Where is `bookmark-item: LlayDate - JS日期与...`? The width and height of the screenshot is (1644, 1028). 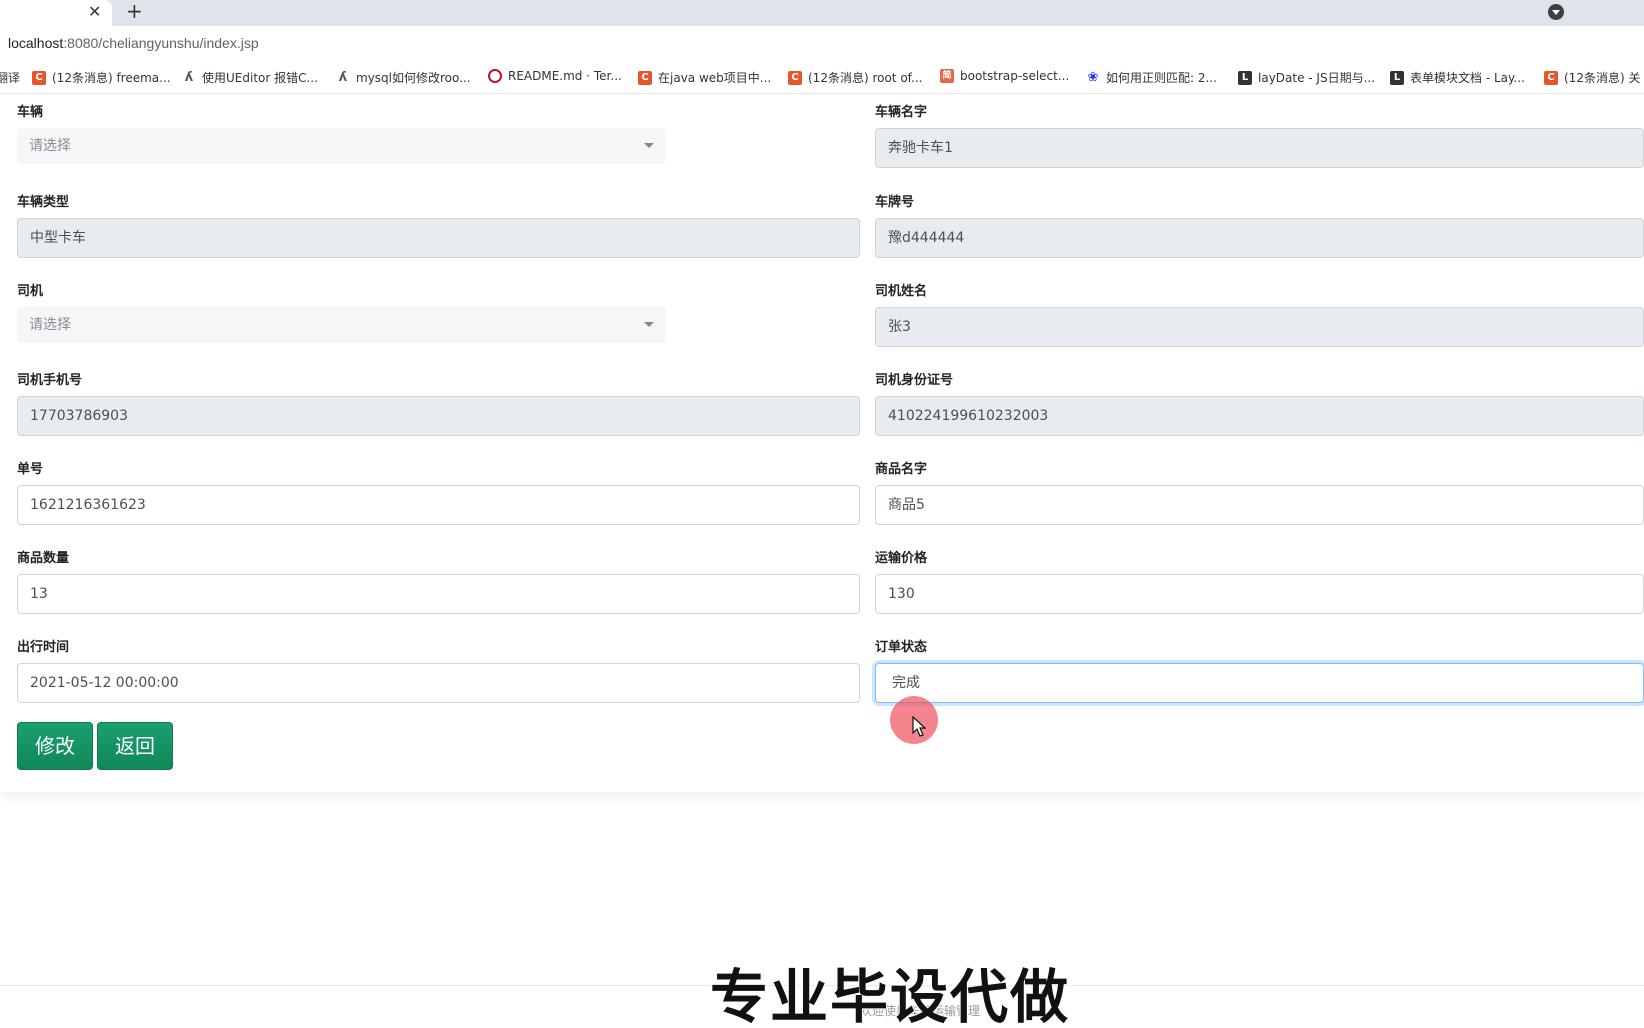 bookmark-item: LlayDate - JS日期与... is located at coordinates (1306, 77).